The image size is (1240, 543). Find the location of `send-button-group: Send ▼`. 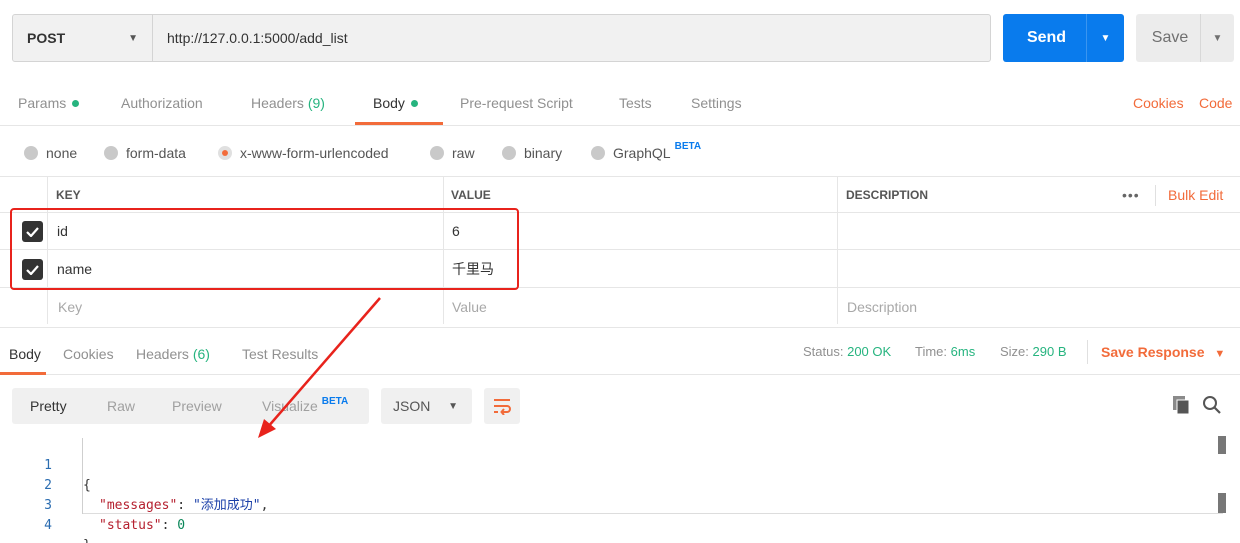

send-button-group: Send ▼ is located at coordinates (1063, 38).